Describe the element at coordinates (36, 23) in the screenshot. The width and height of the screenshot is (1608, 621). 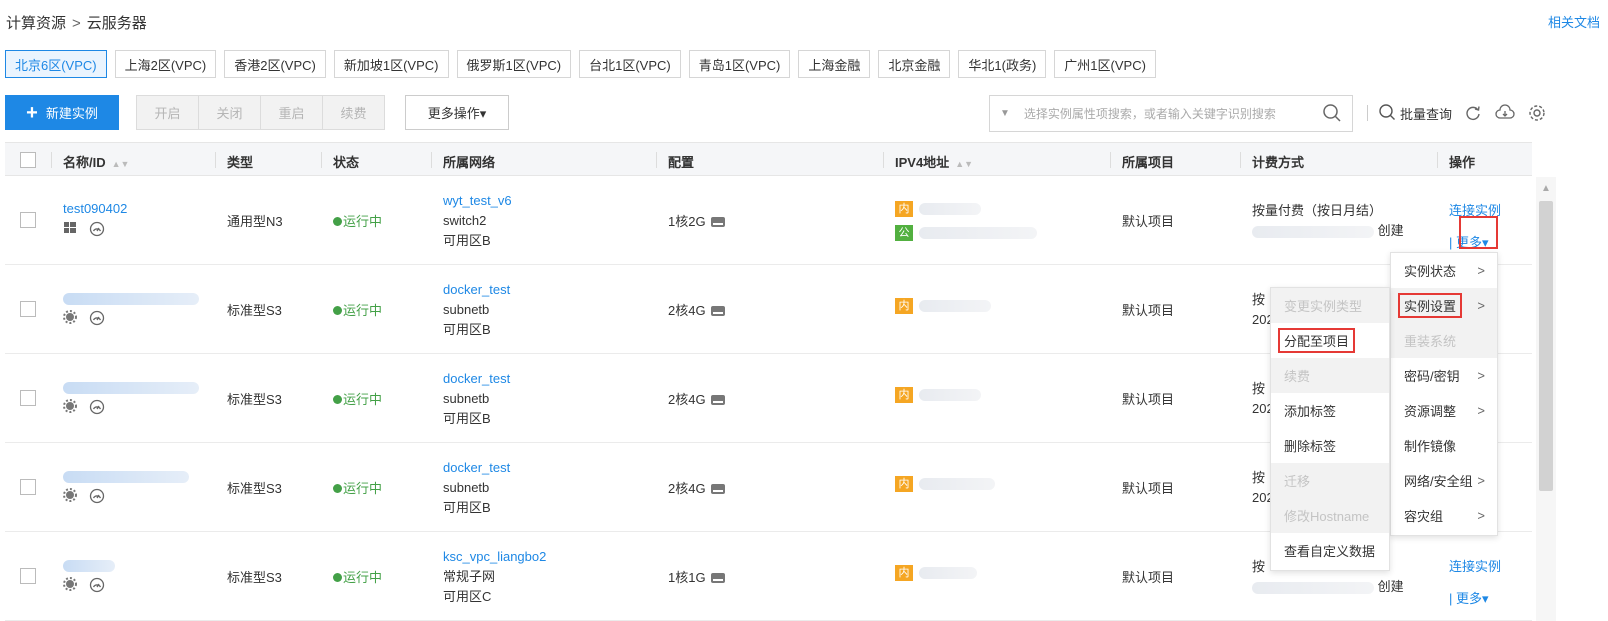
I see `breadcrumb-parent: 计算资源` at that location.